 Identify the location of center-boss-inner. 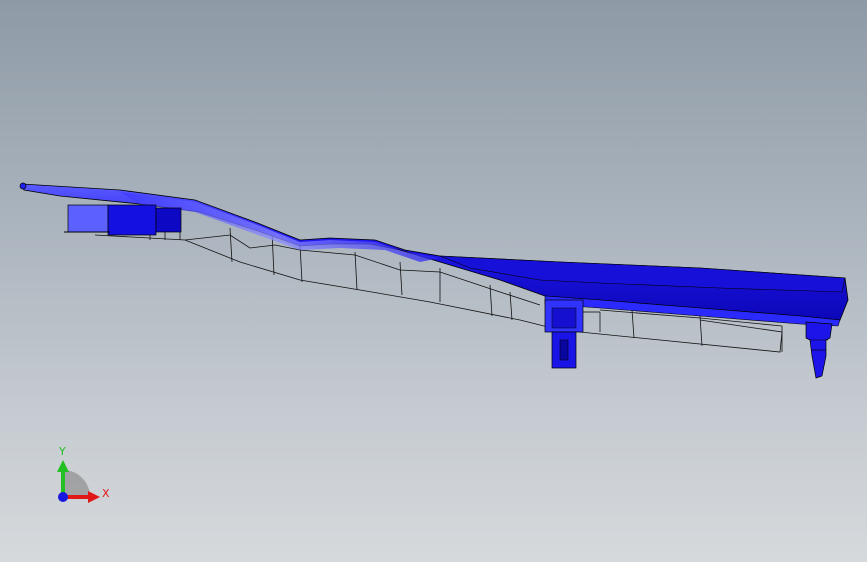
(564, 318).